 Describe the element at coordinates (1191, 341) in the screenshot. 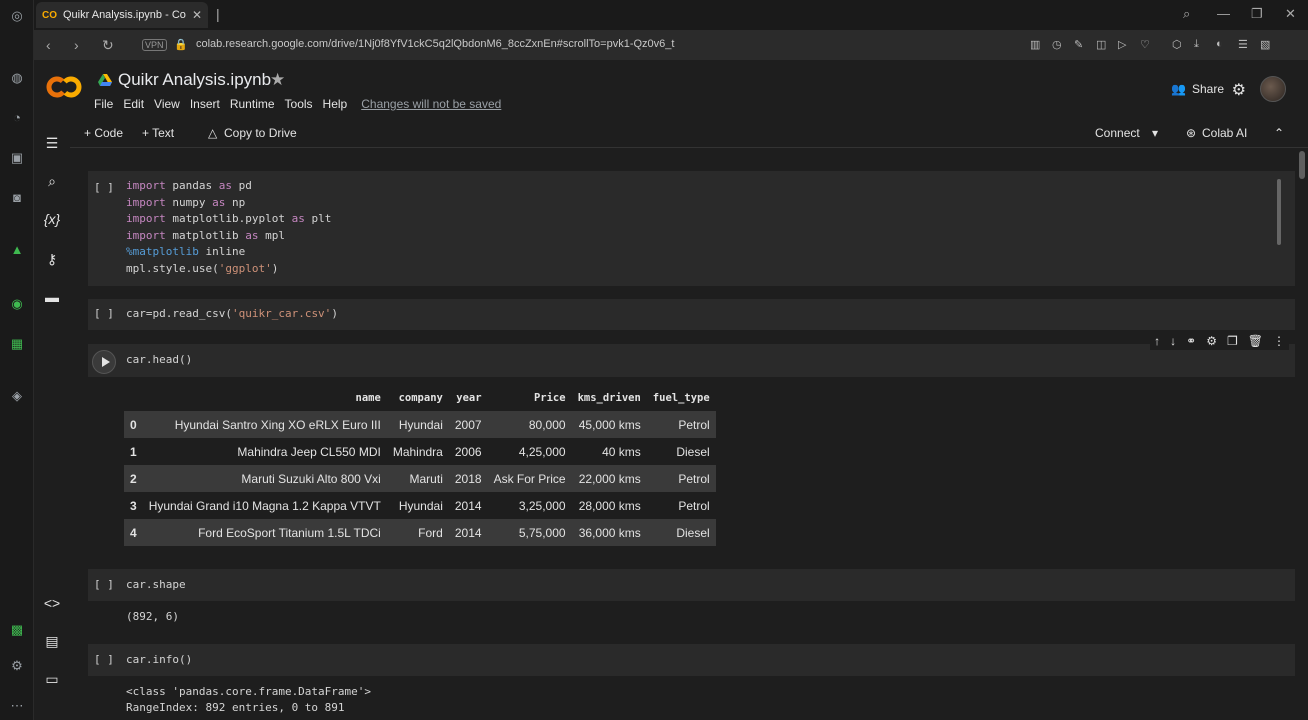

I see `link-icon: ⚭` at that location.